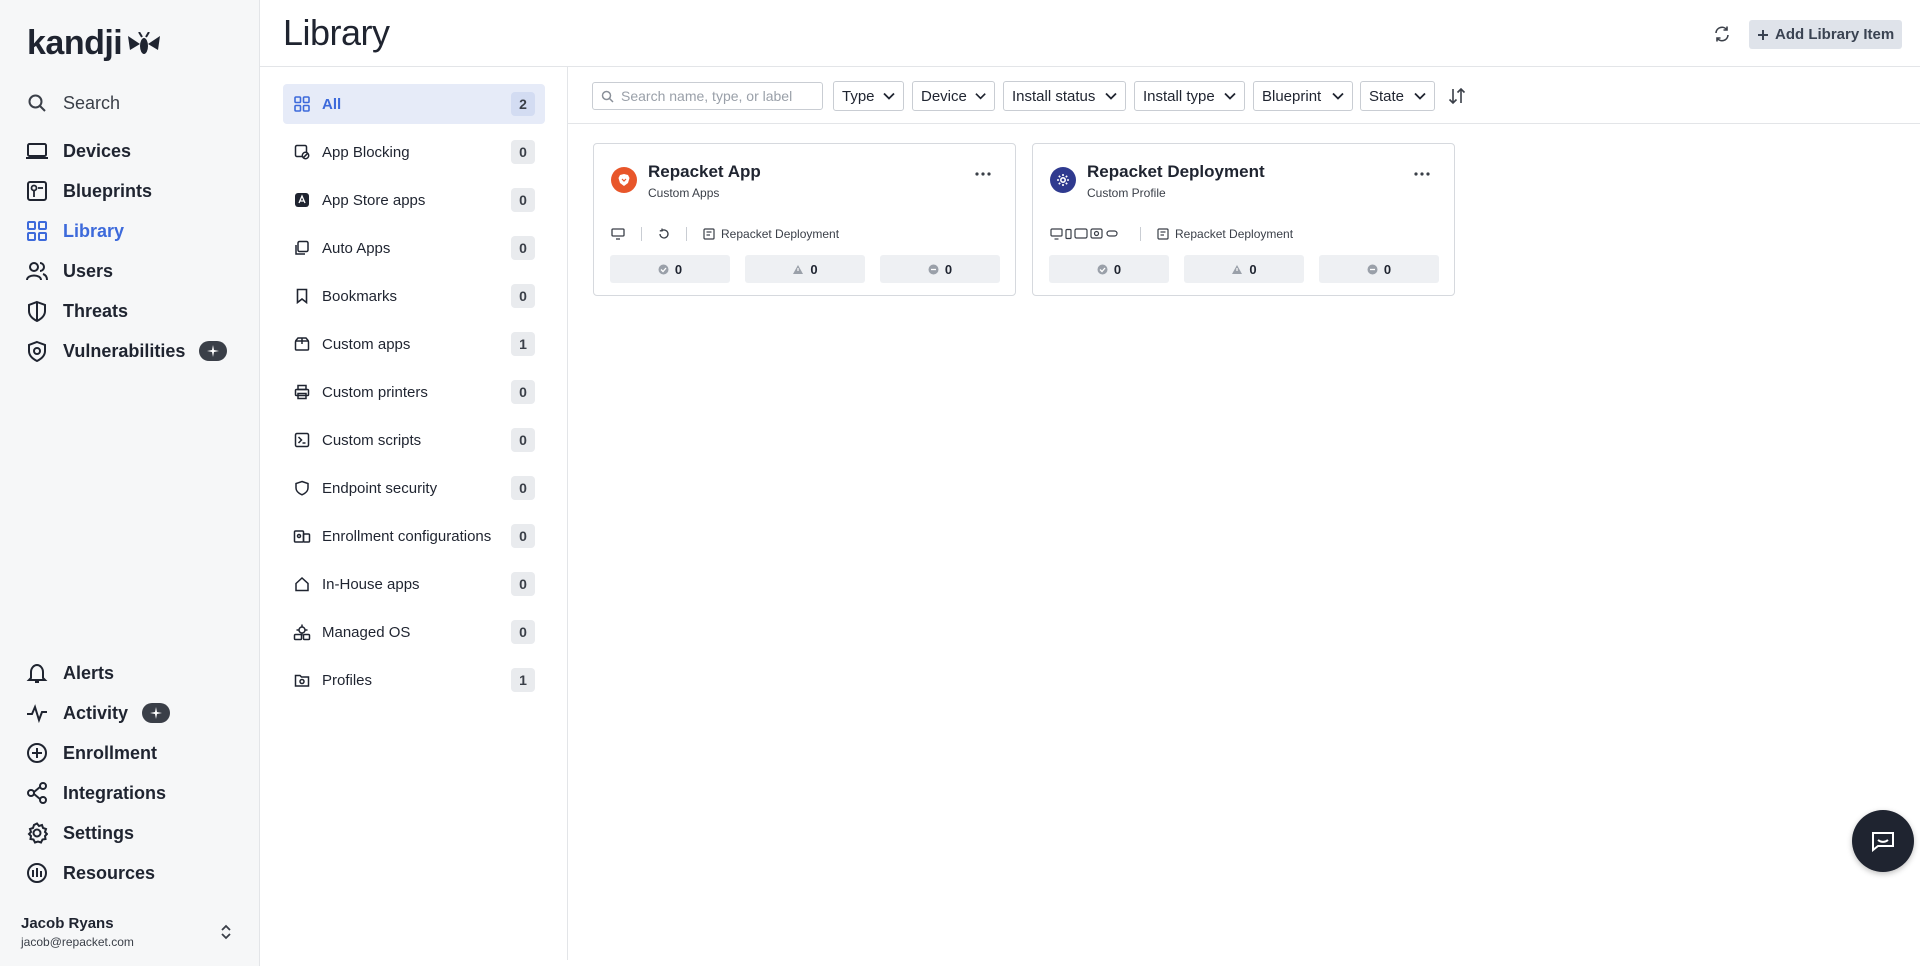  Describe the element at coordinates (414, 680) in the screenshot. I see `category-profiles: Profiles 1` at that location.